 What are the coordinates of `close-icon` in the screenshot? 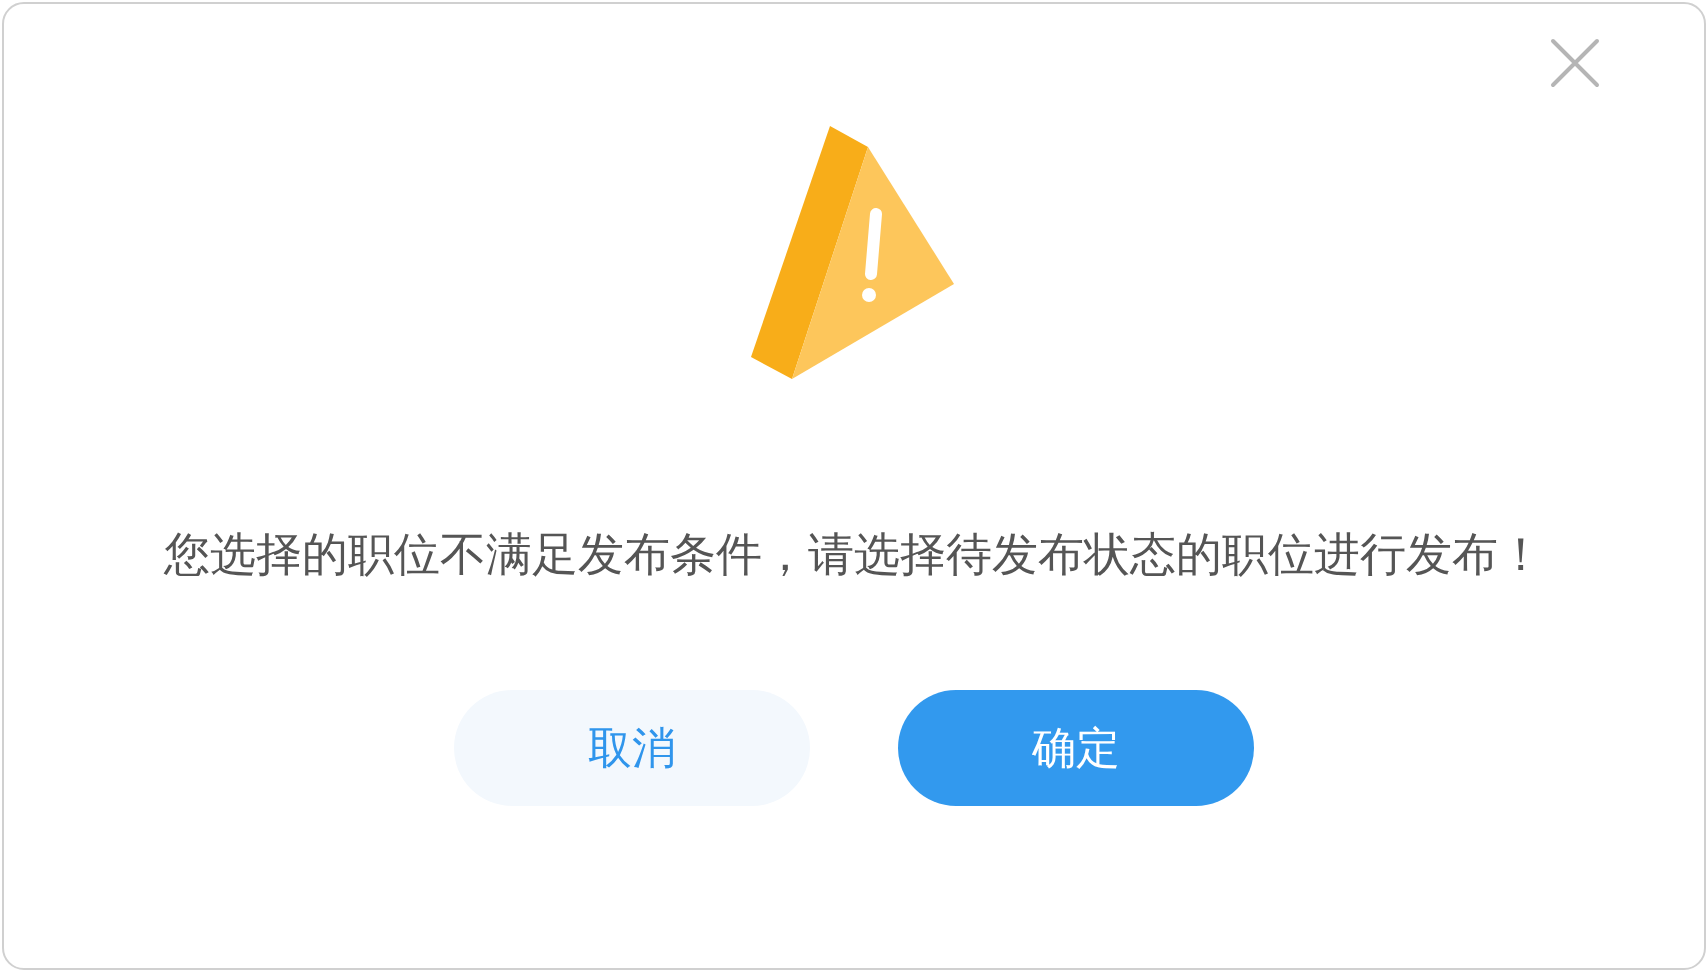 It's located at (1575, 63).